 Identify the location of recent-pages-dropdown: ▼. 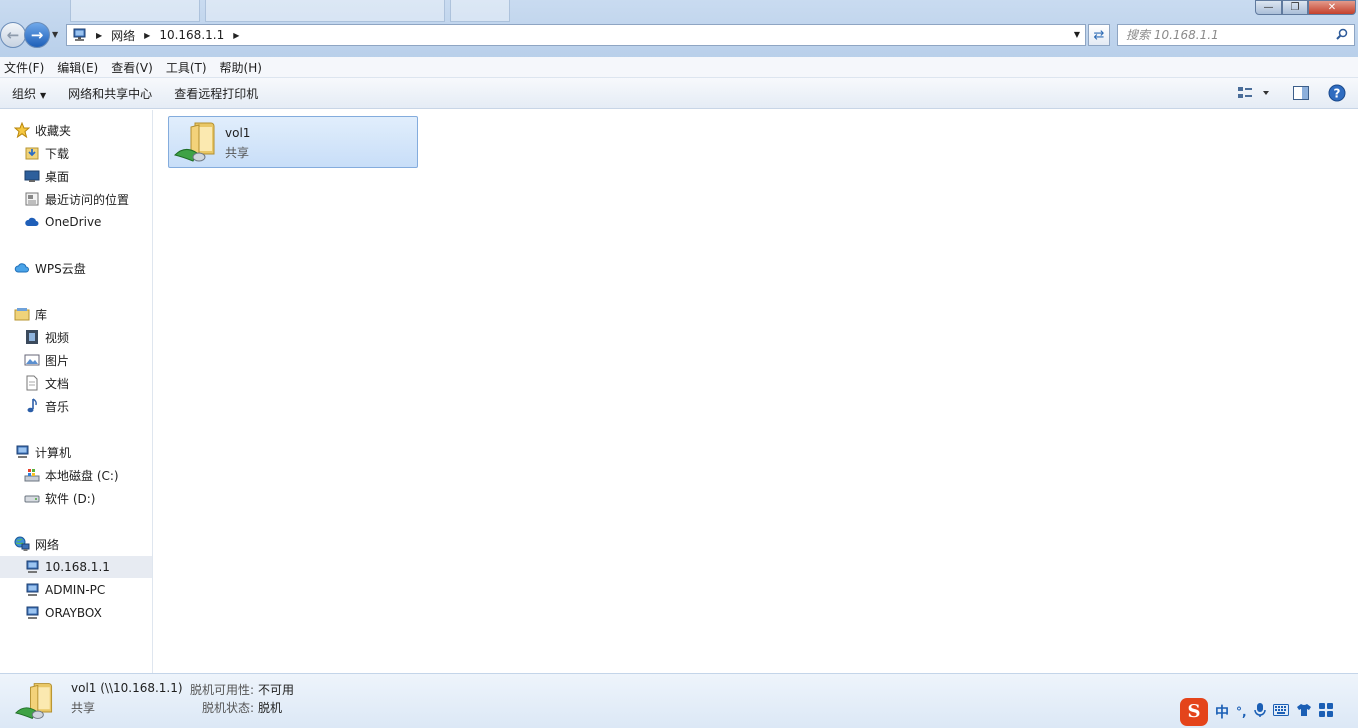
(55, 34).